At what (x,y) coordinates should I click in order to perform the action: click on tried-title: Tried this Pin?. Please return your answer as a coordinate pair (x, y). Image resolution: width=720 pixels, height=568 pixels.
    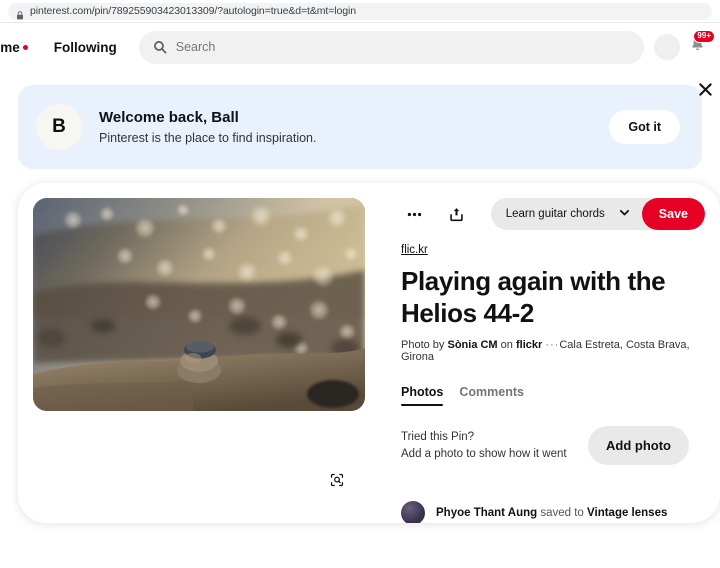
    Looking at the image, I should click on (438, 437).